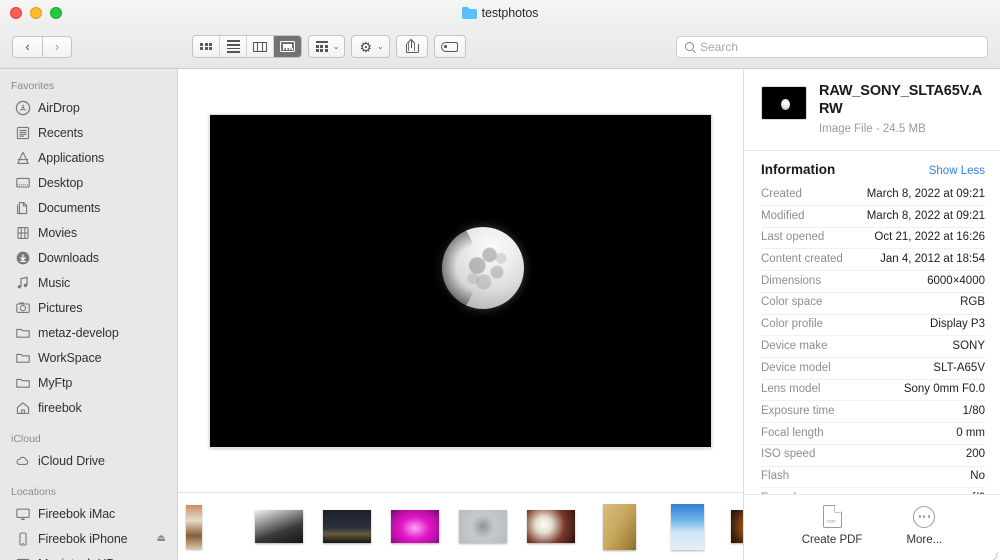 Image resolution: width=1000 pixels, height=560 pixels. Describe the element at coordinates (88, 513) in the screenshot. I see `sidebar-item-fireebok-imac: Fireebok iMac` at that location.